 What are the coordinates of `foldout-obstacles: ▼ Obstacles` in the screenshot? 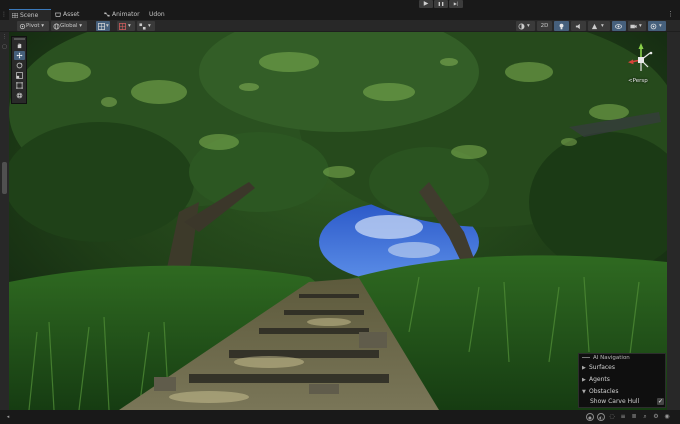 It's located at (600, 391).